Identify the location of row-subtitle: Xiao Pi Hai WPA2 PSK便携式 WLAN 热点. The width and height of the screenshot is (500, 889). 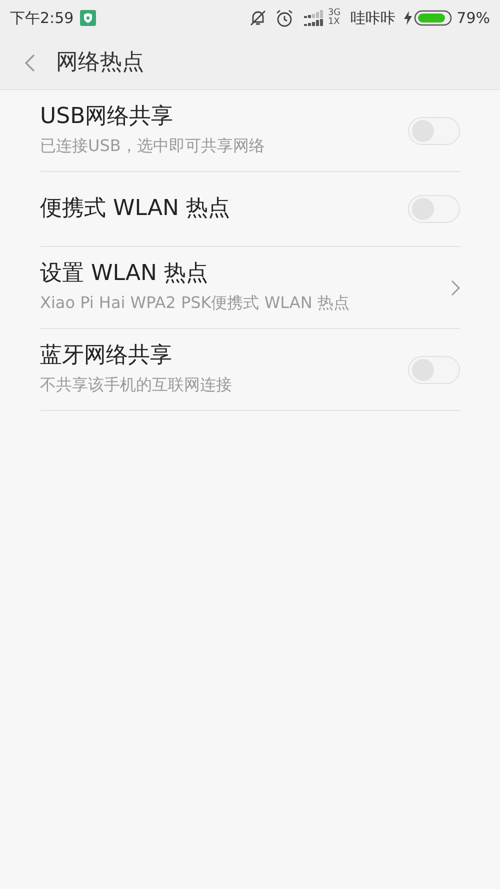
(195, 303).